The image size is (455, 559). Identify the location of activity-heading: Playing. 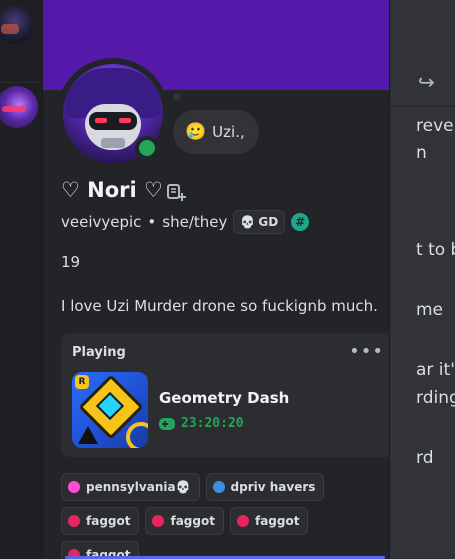
(99, 352).